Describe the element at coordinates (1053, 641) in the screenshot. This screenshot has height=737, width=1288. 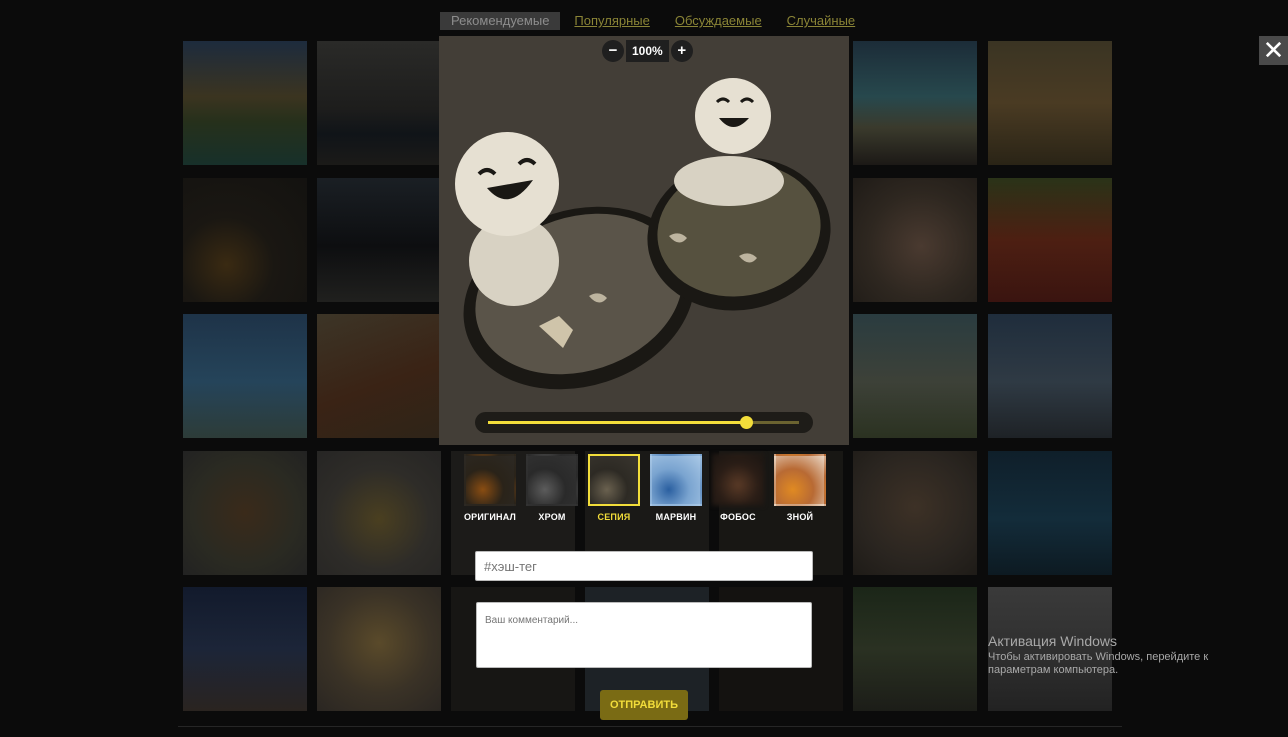
I see `watermark-title: Активация Windows` at that location.